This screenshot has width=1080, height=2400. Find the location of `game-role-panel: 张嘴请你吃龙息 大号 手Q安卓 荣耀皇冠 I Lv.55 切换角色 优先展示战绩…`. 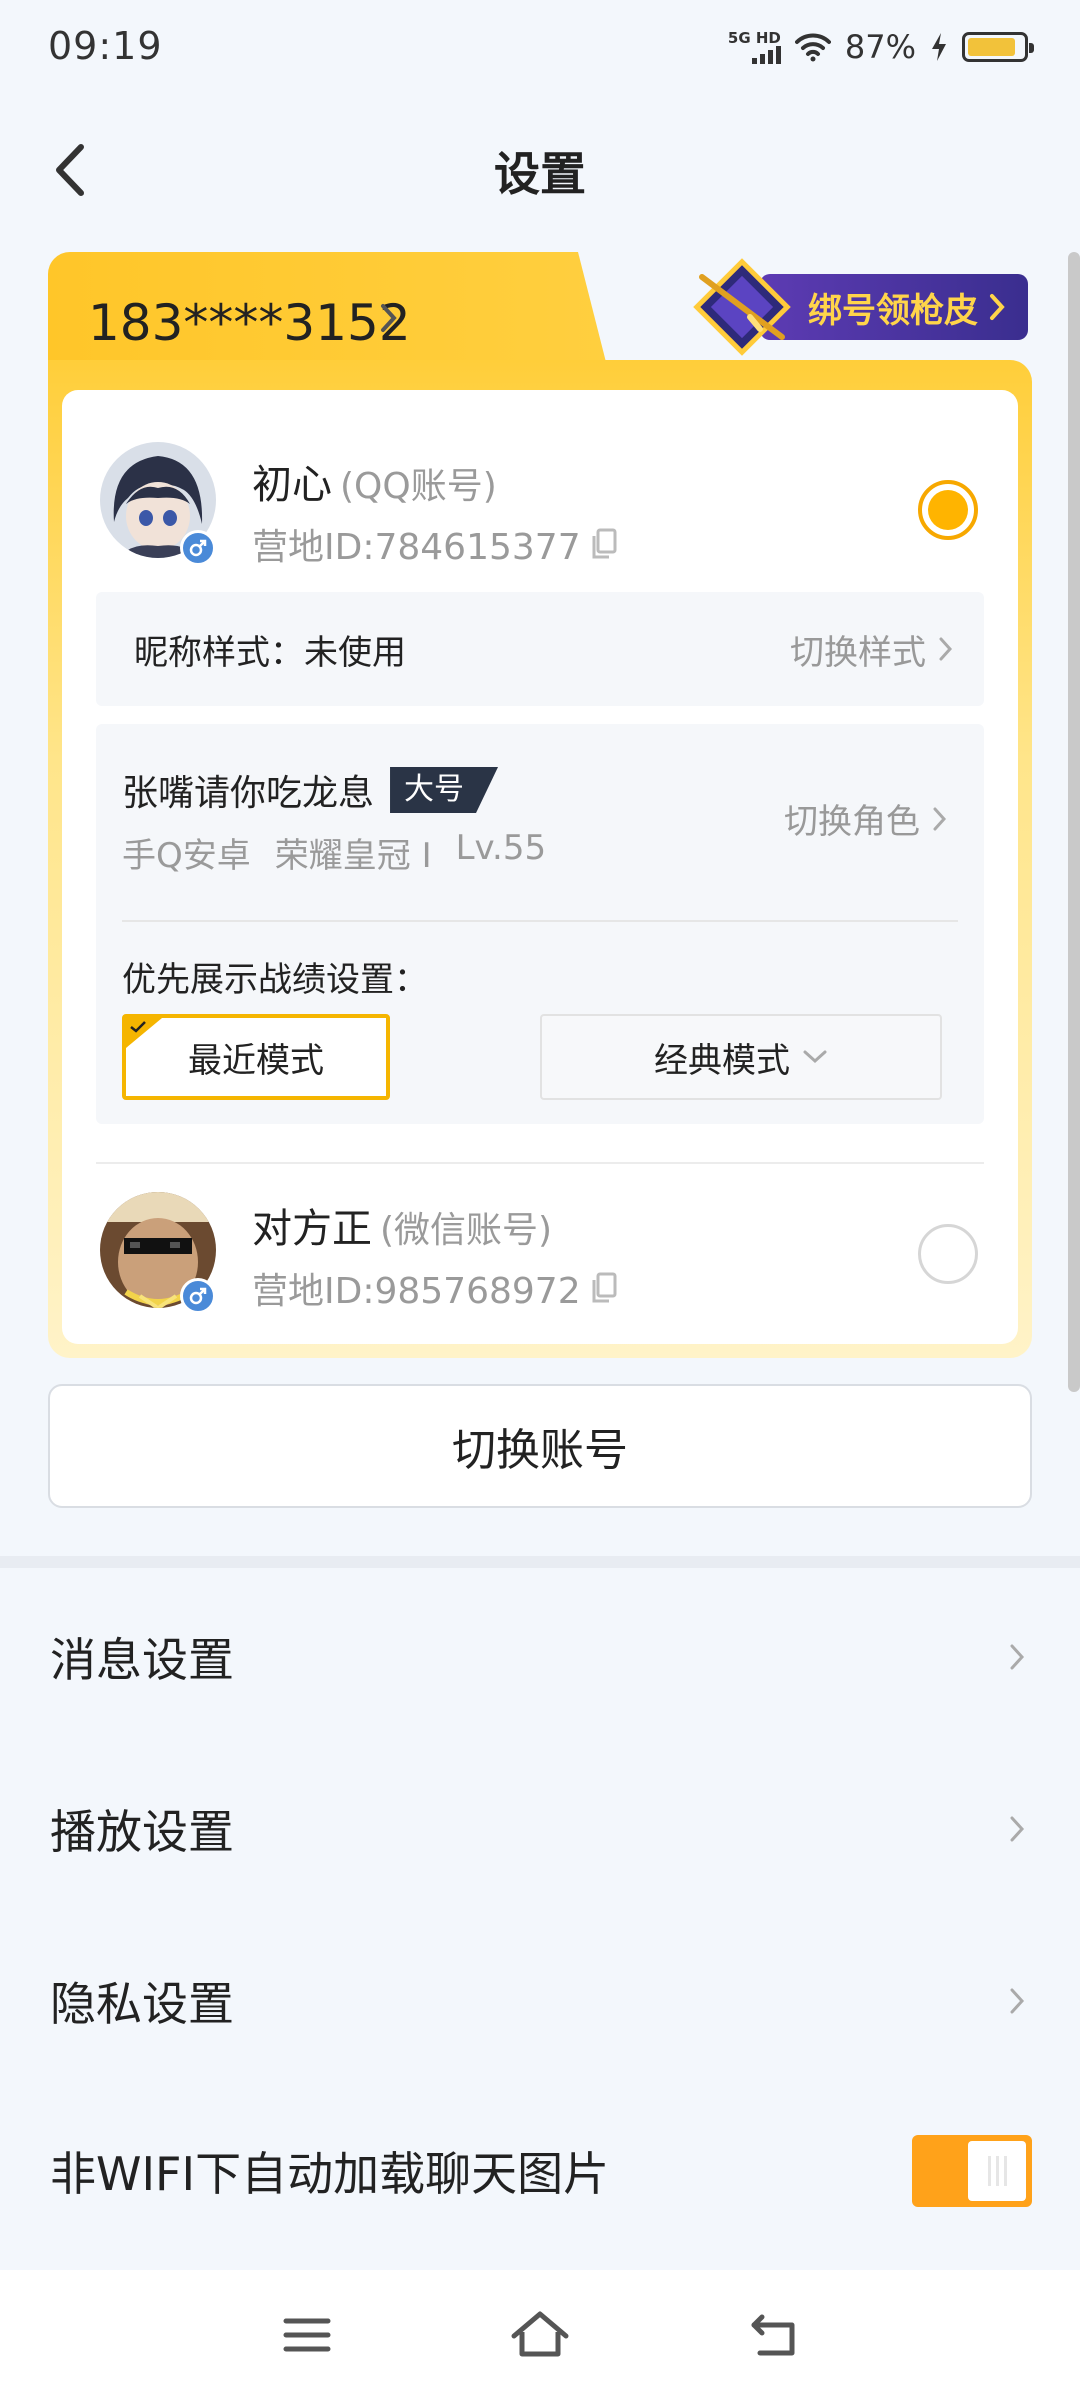

game-role-panel: 张嘴请你吃龙息 大号 手Q安卓 荣耀皇冠 I Lv.55 切换角色 优先展示战绩… is located at coordinates (540, 924).